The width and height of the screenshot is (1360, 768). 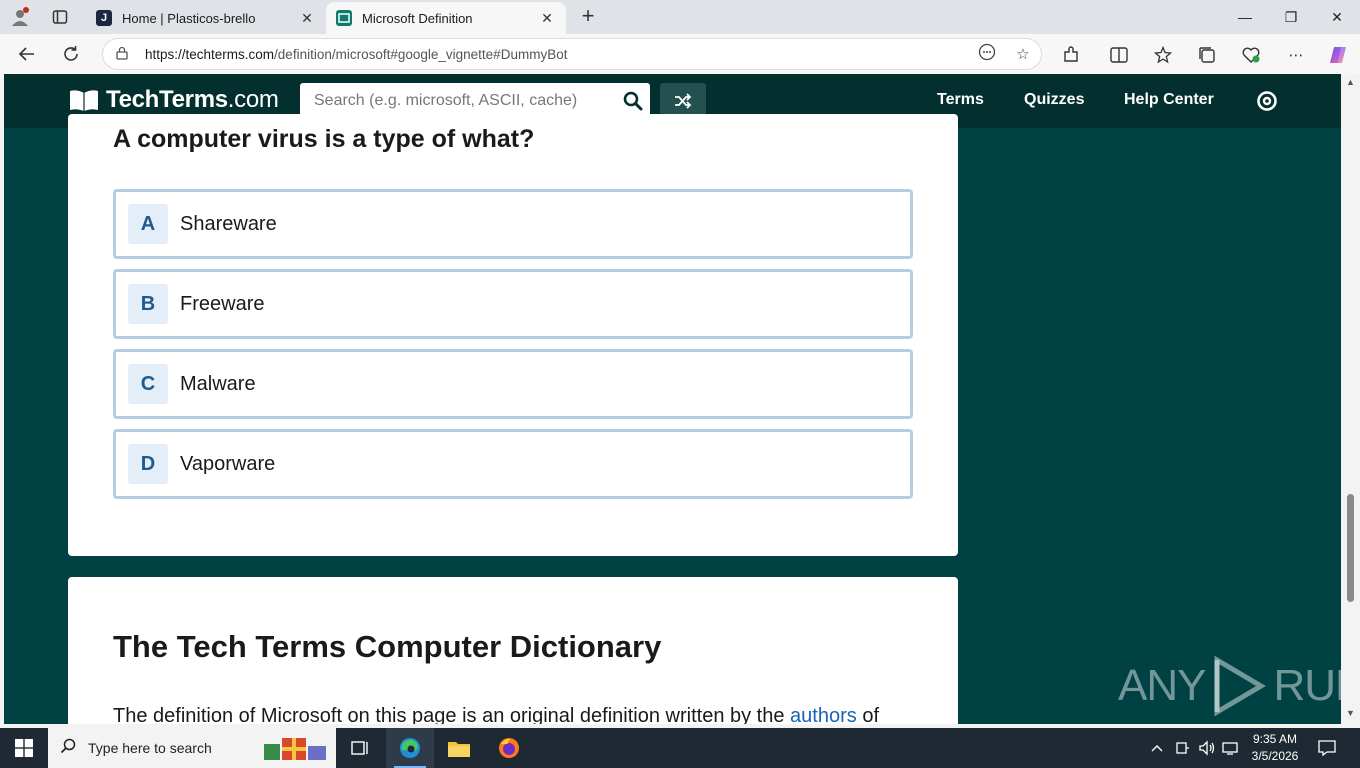 What do you see at coordinates (344, 18) in the screenshot?
I see `techterms-favicon-icon` at bounding box center [344, 18].